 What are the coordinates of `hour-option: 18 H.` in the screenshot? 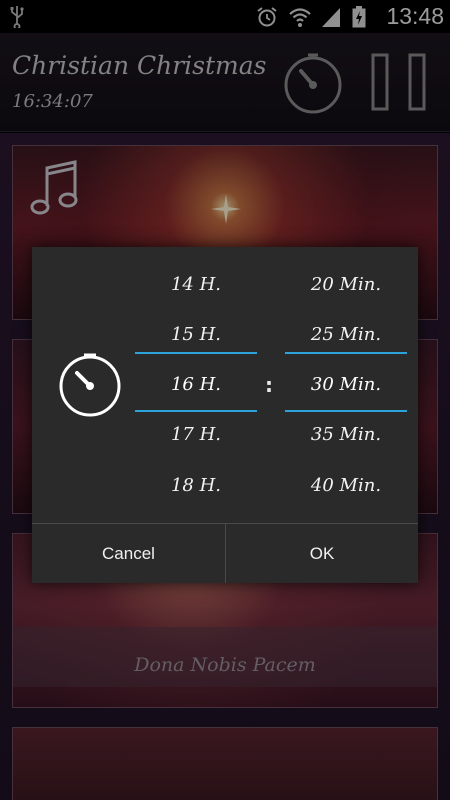 It's located at (196, 485).